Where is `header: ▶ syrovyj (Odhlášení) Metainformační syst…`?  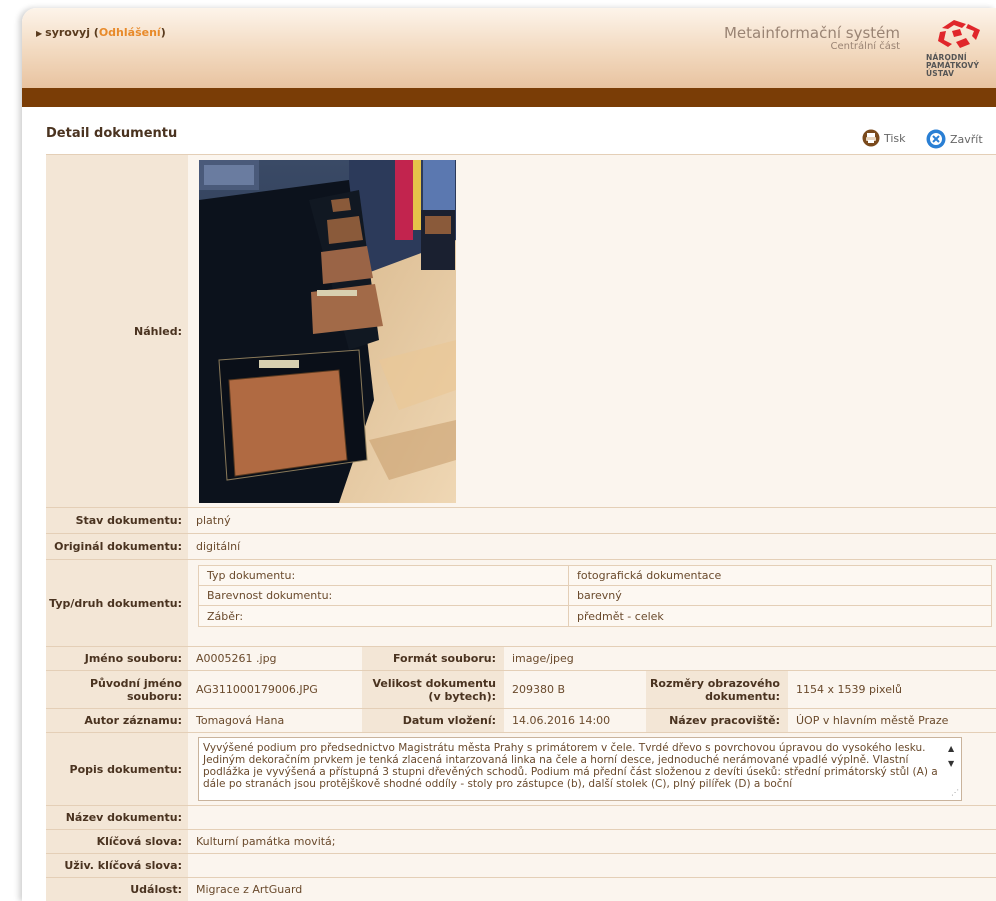 header: ▶ syrovyj (Odhlášení) Metainformační syst… is located at coordinates (509, 48).